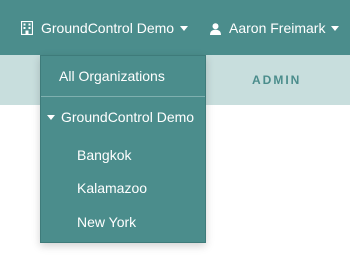  Describe the element at coordinates (112, 188) in the screenshot. I see `menu-item-kalamazoo: Kalamazoo` at that location.